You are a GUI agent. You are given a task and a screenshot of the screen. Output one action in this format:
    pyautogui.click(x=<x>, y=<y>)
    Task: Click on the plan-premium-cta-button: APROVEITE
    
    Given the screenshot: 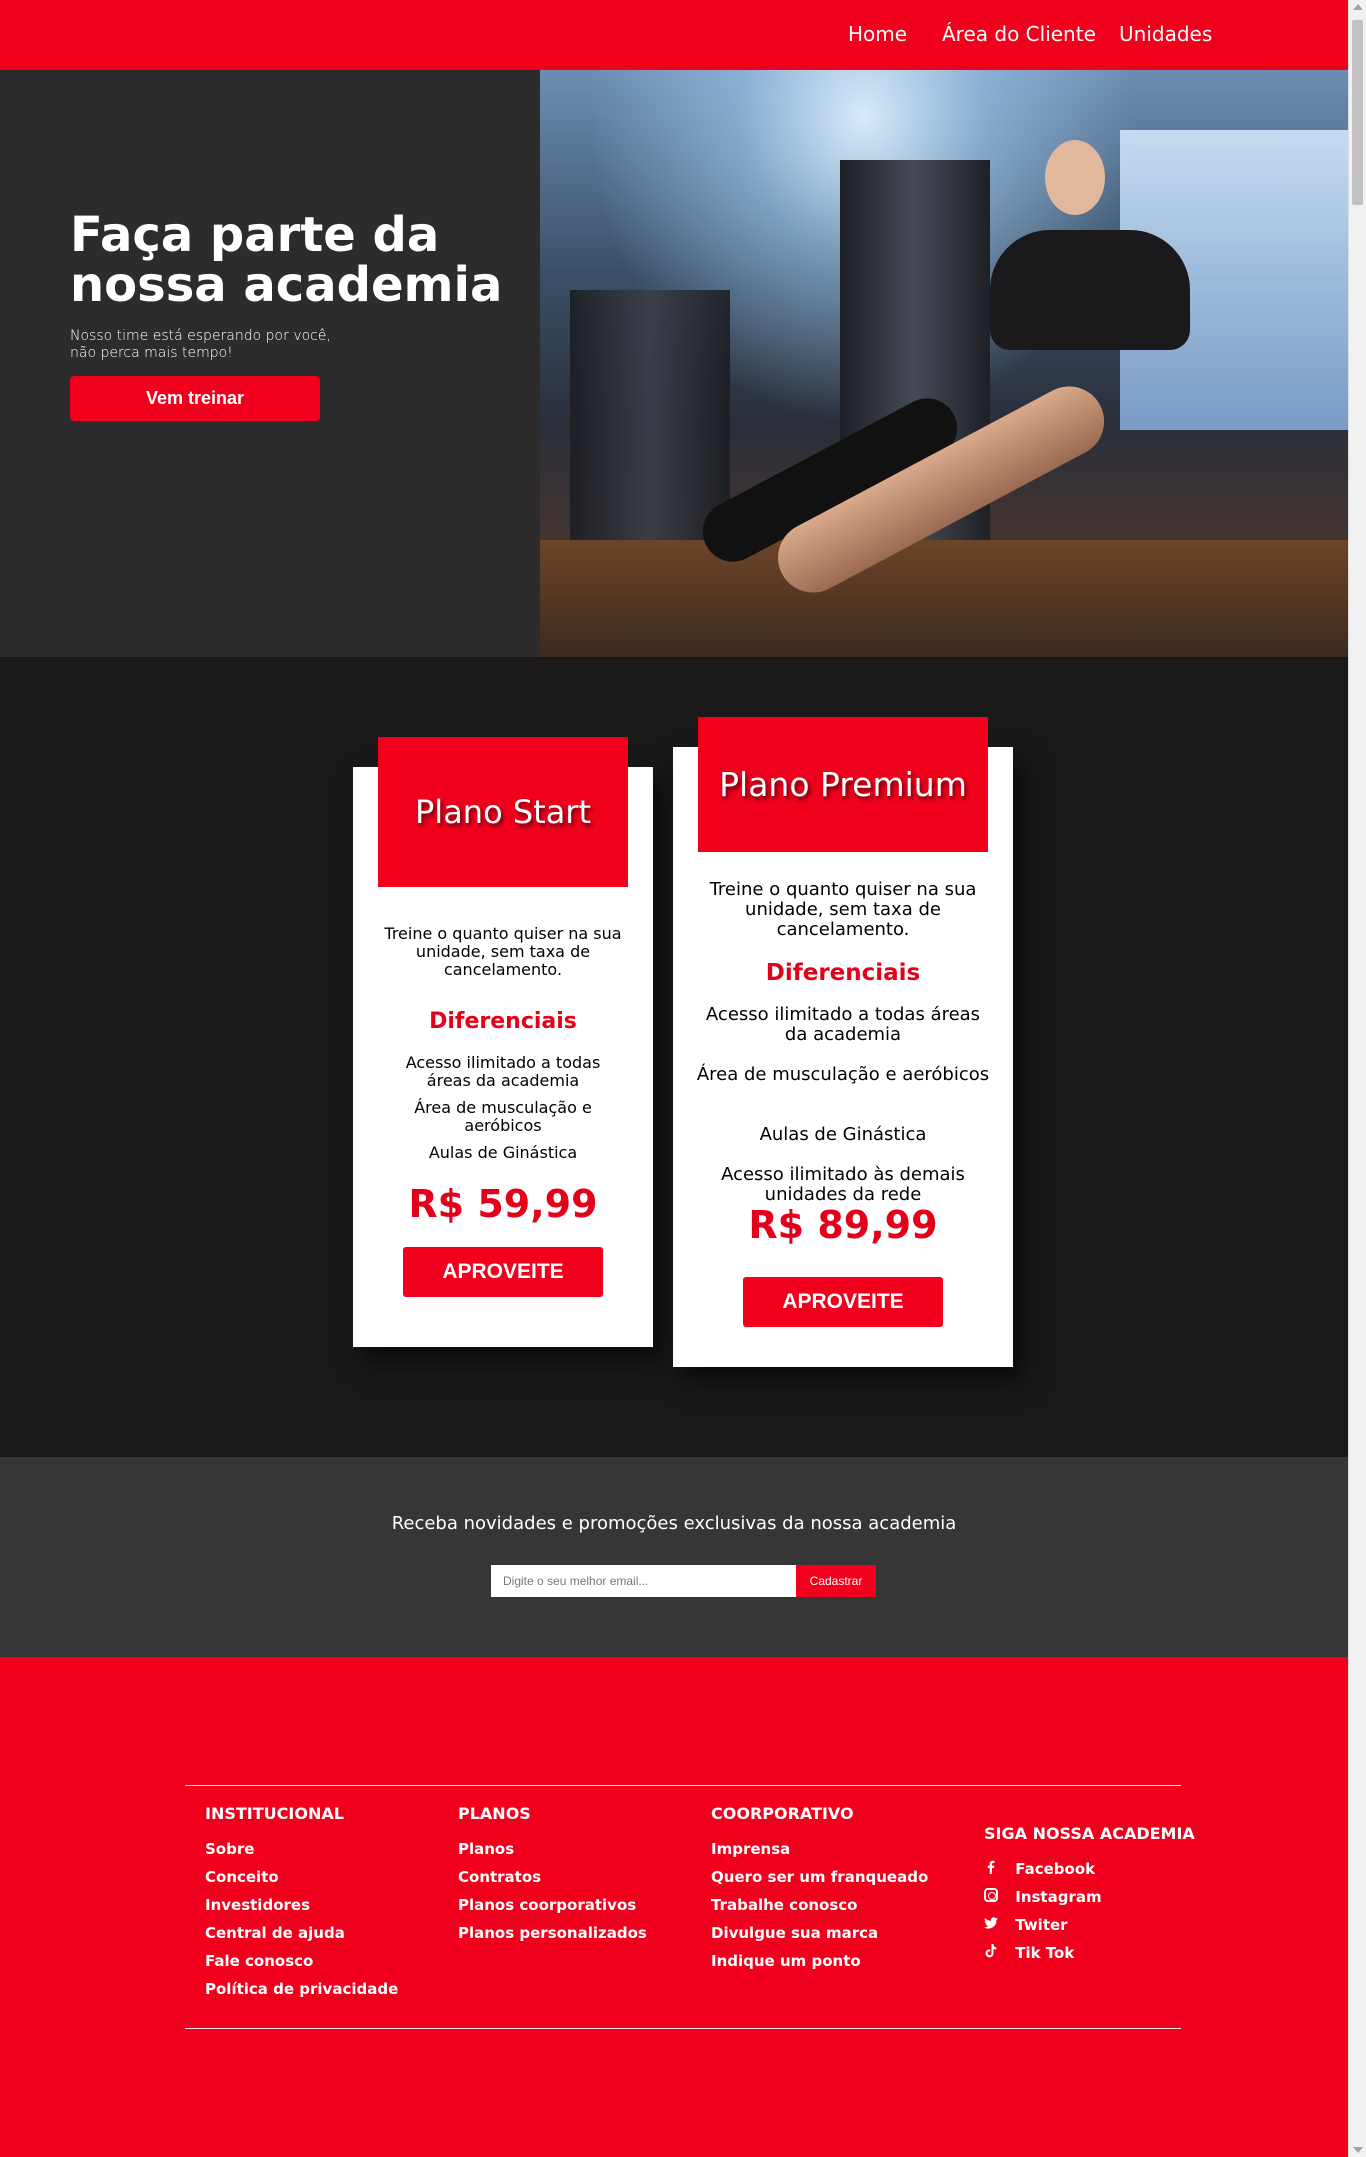 What is the action you would take?
    pyautogui.click(x=843, y=1302)
    